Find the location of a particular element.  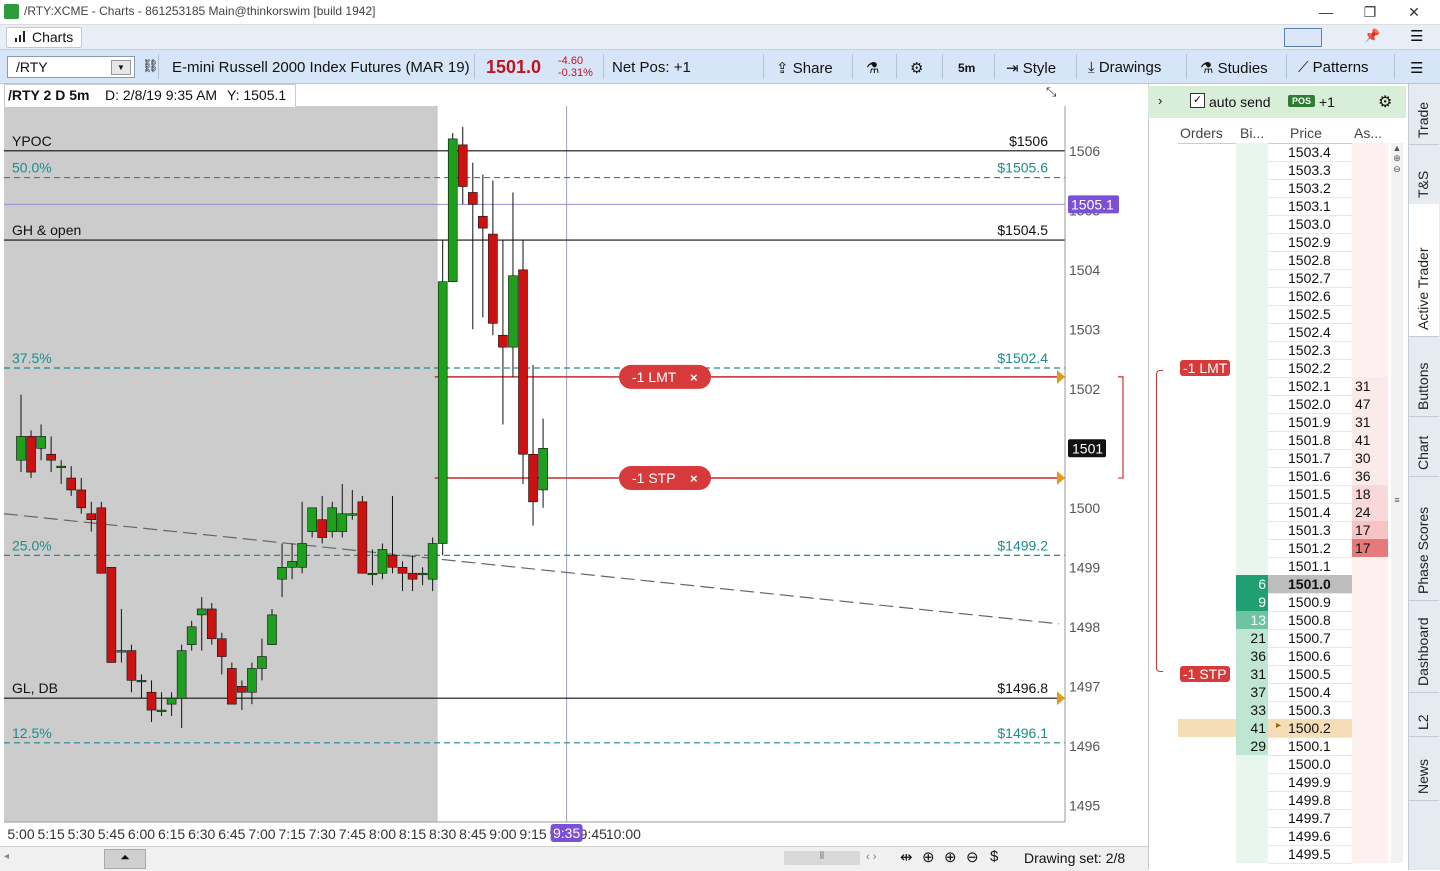

ladder-price: 1499.7 is located at coordinates (1309, 818).